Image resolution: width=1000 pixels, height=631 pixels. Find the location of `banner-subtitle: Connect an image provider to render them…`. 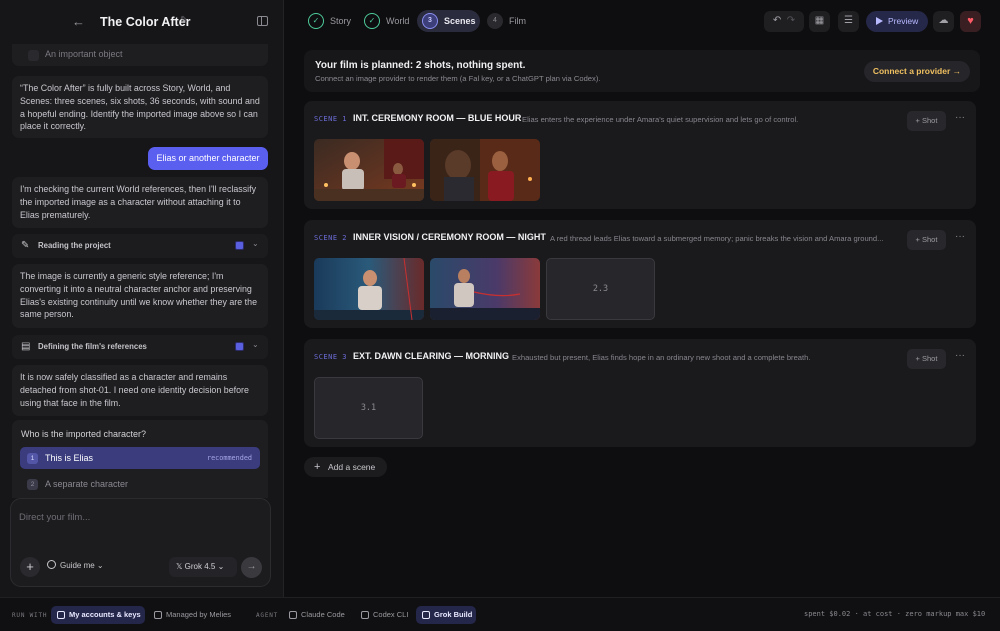

banner-subtitle: Connect an image provider to render them… is located at coordinates (458, 78).